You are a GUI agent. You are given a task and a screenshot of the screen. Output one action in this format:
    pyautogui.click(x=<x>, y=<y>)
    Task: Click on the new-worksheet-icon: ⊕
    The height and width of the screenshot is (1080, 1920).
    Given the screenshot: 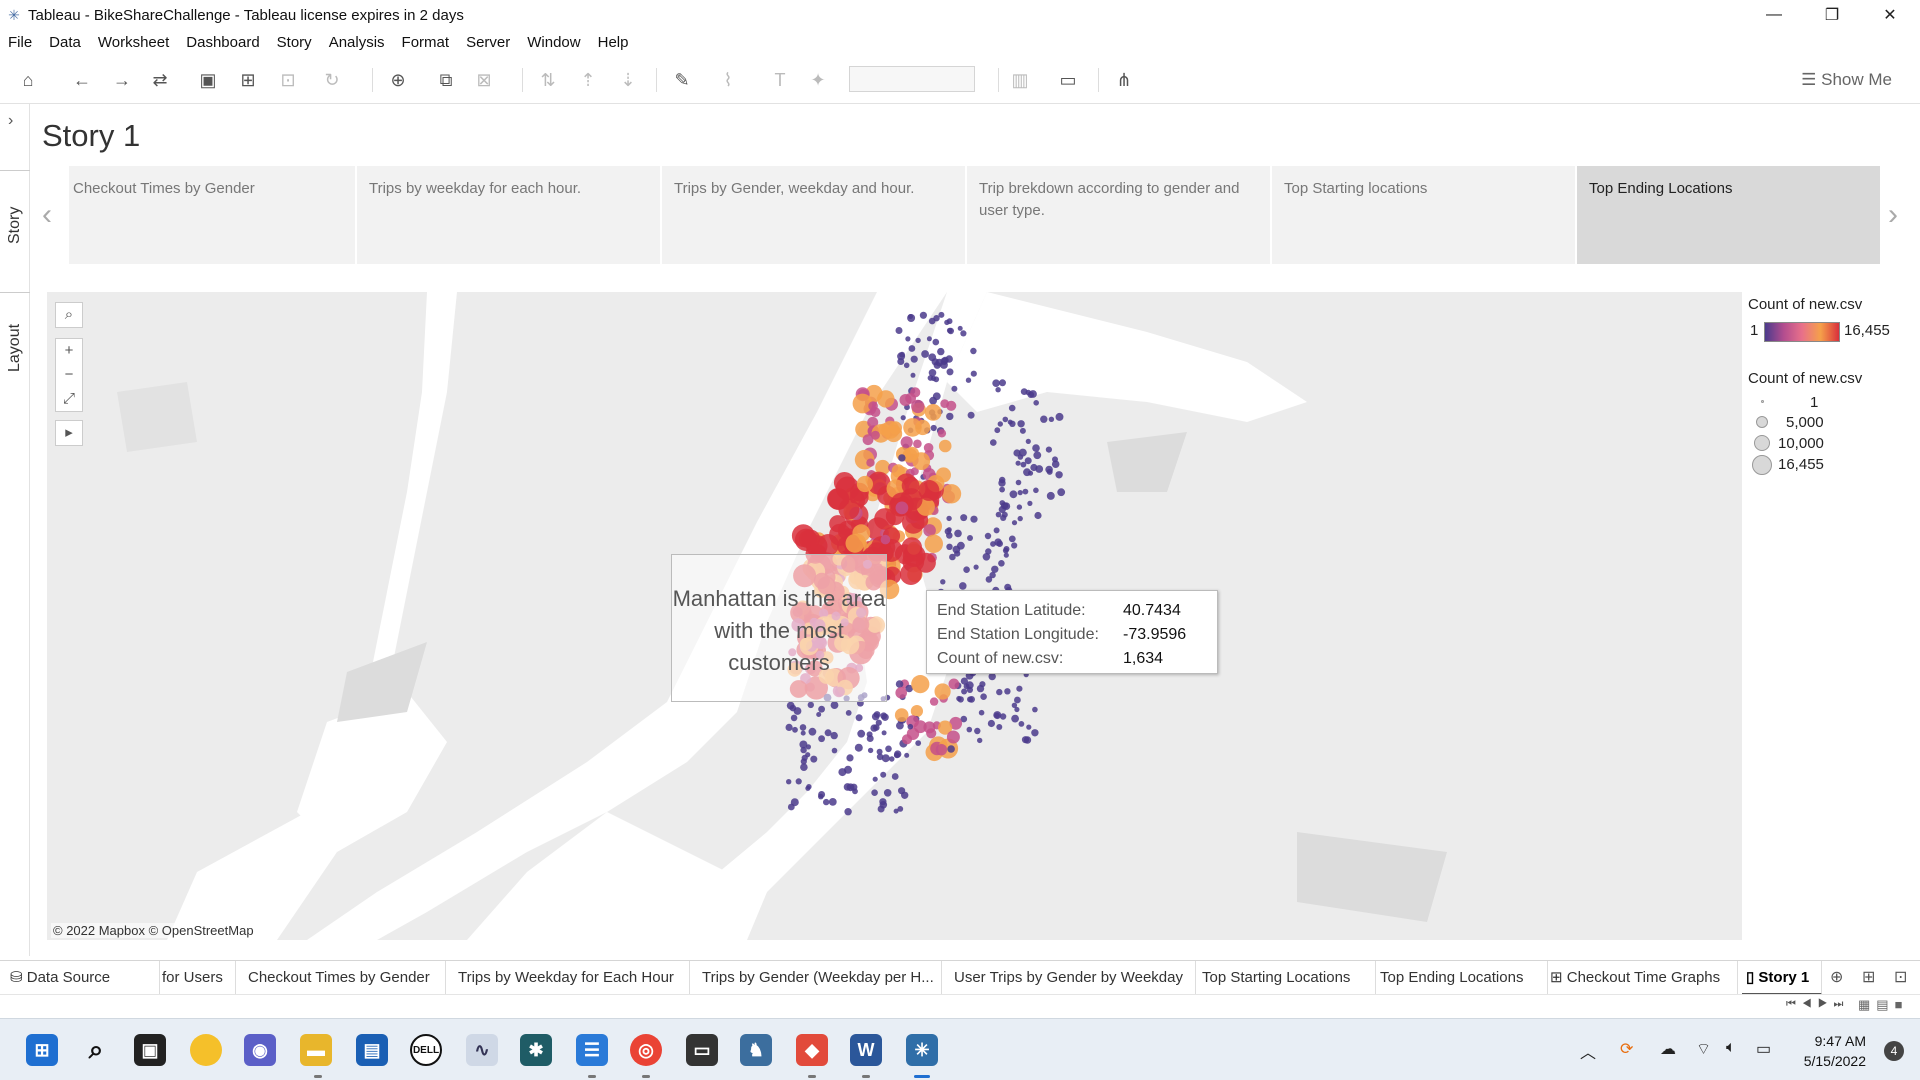 What is the action you would take?
    pyautogui.click(x=398, y=80)
    